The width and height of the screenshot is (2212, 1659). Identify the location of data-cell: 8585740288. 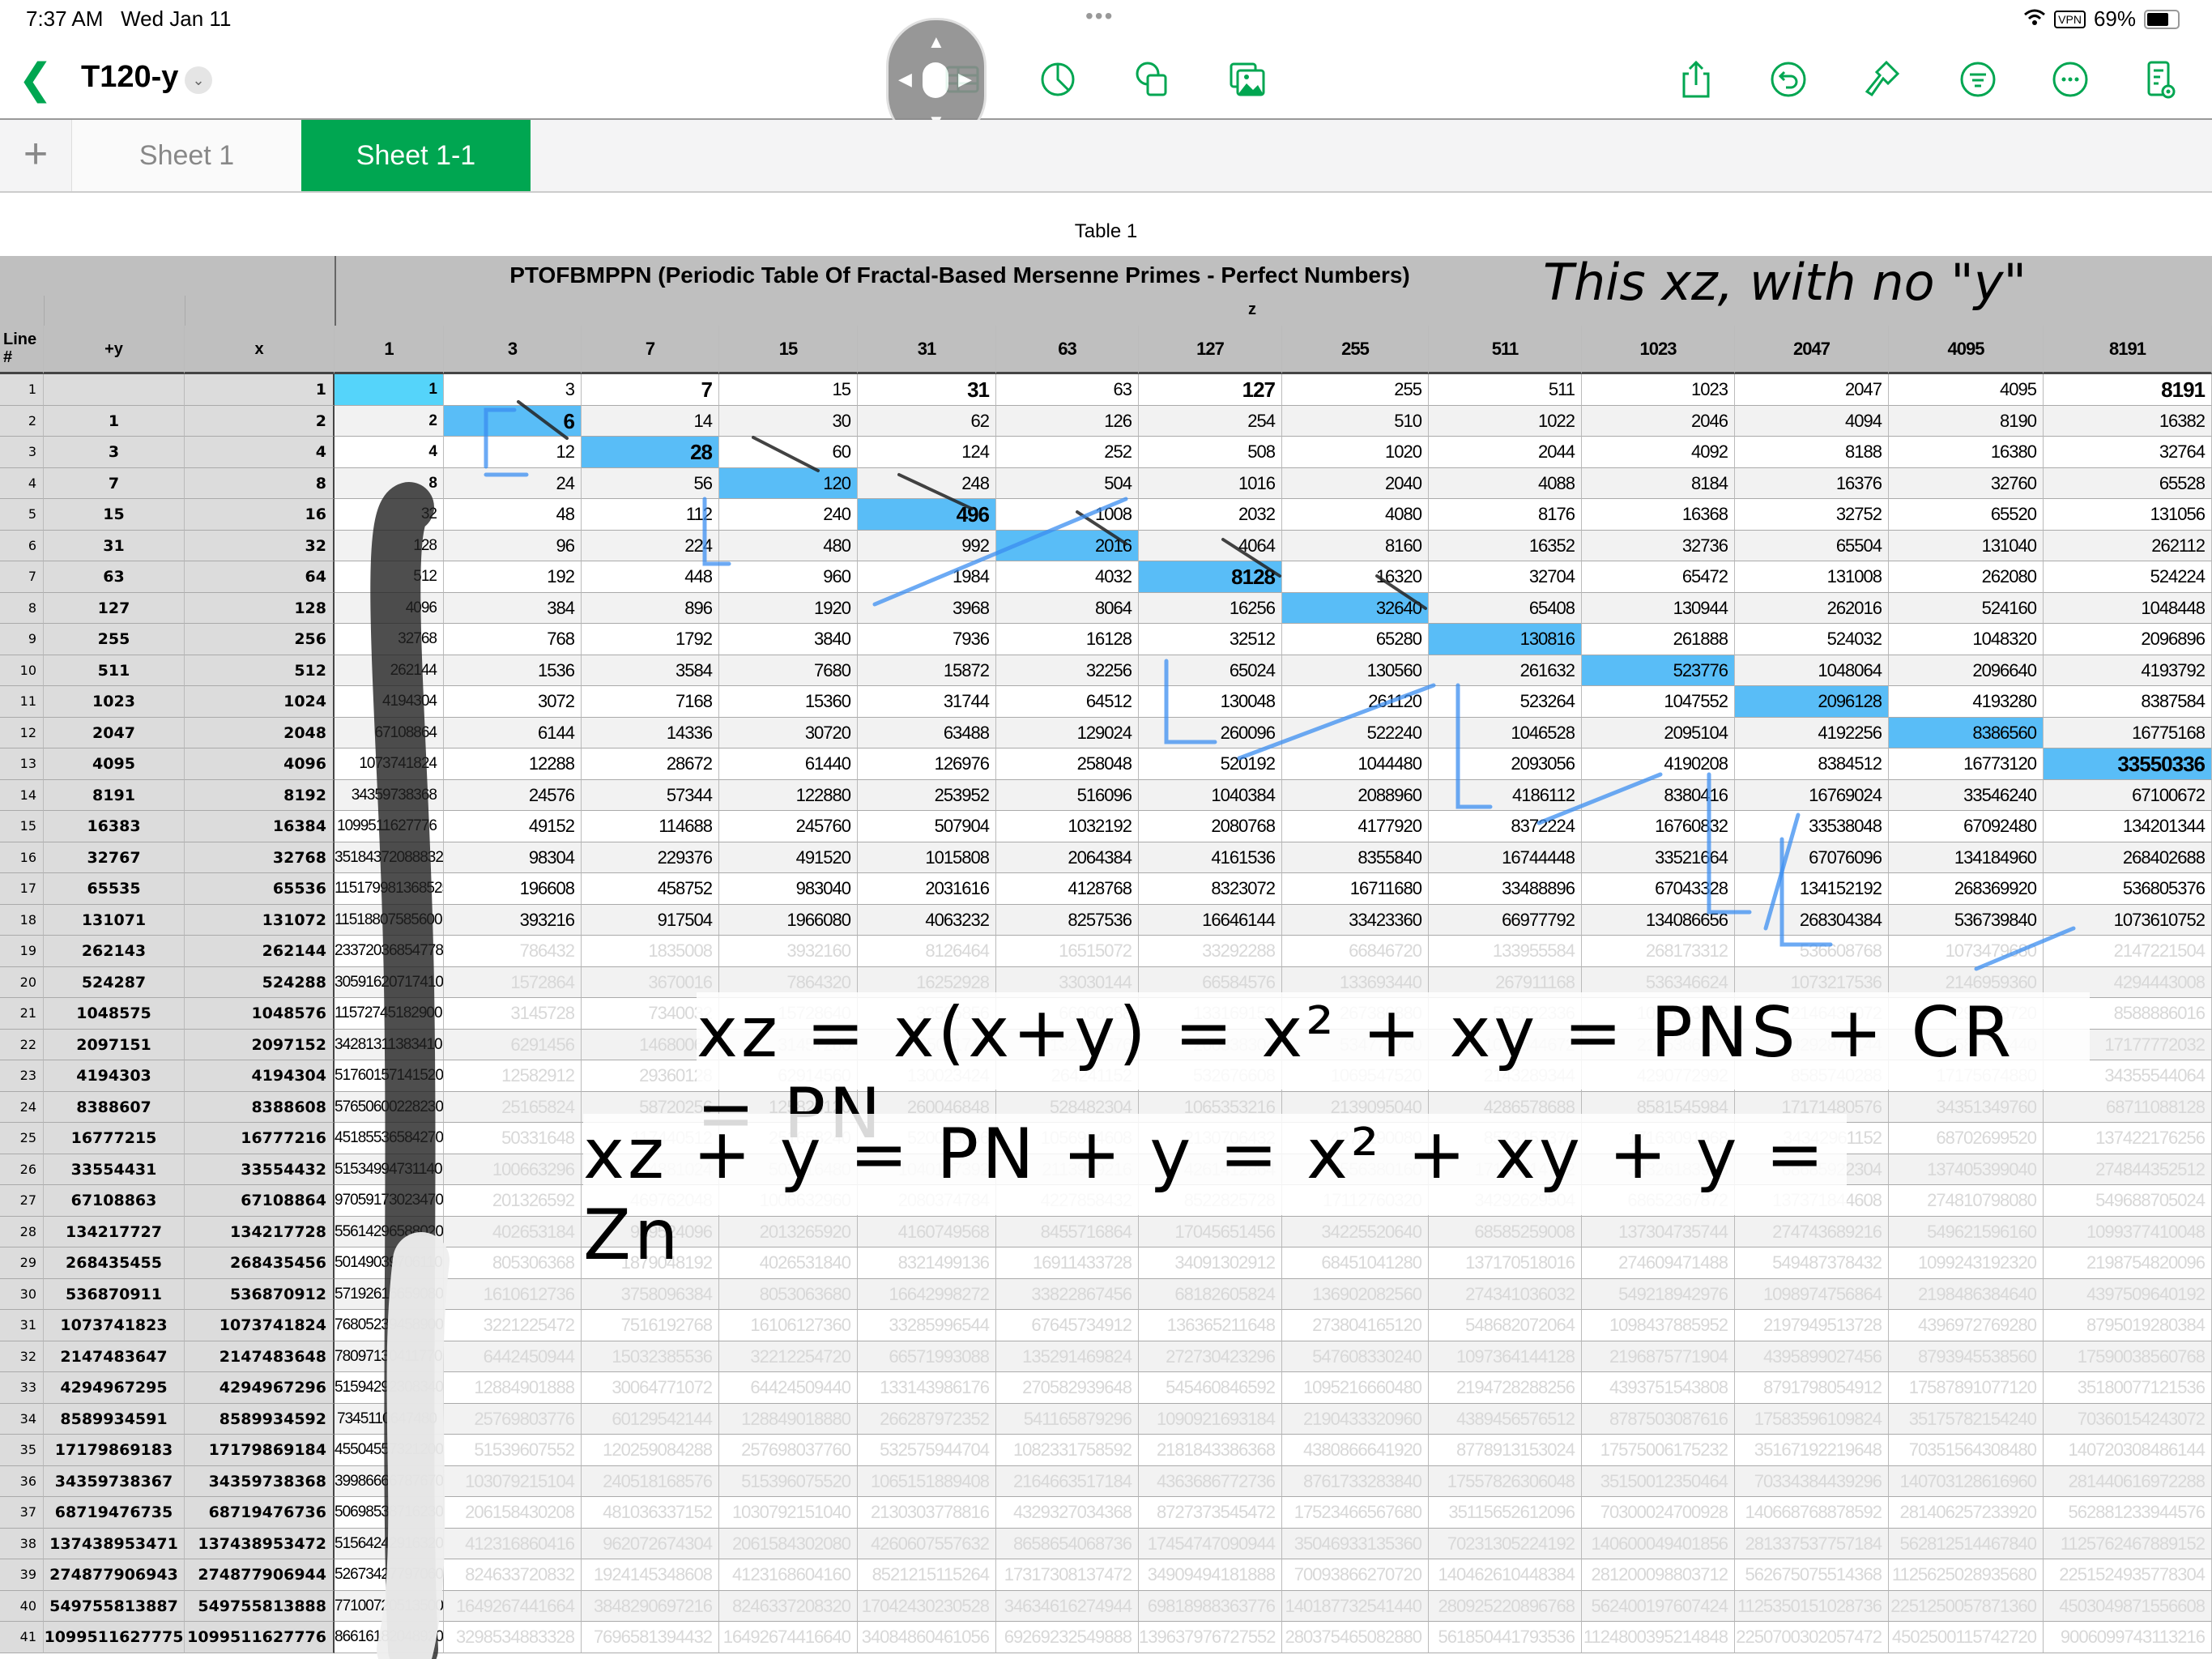
(1812, 1076).